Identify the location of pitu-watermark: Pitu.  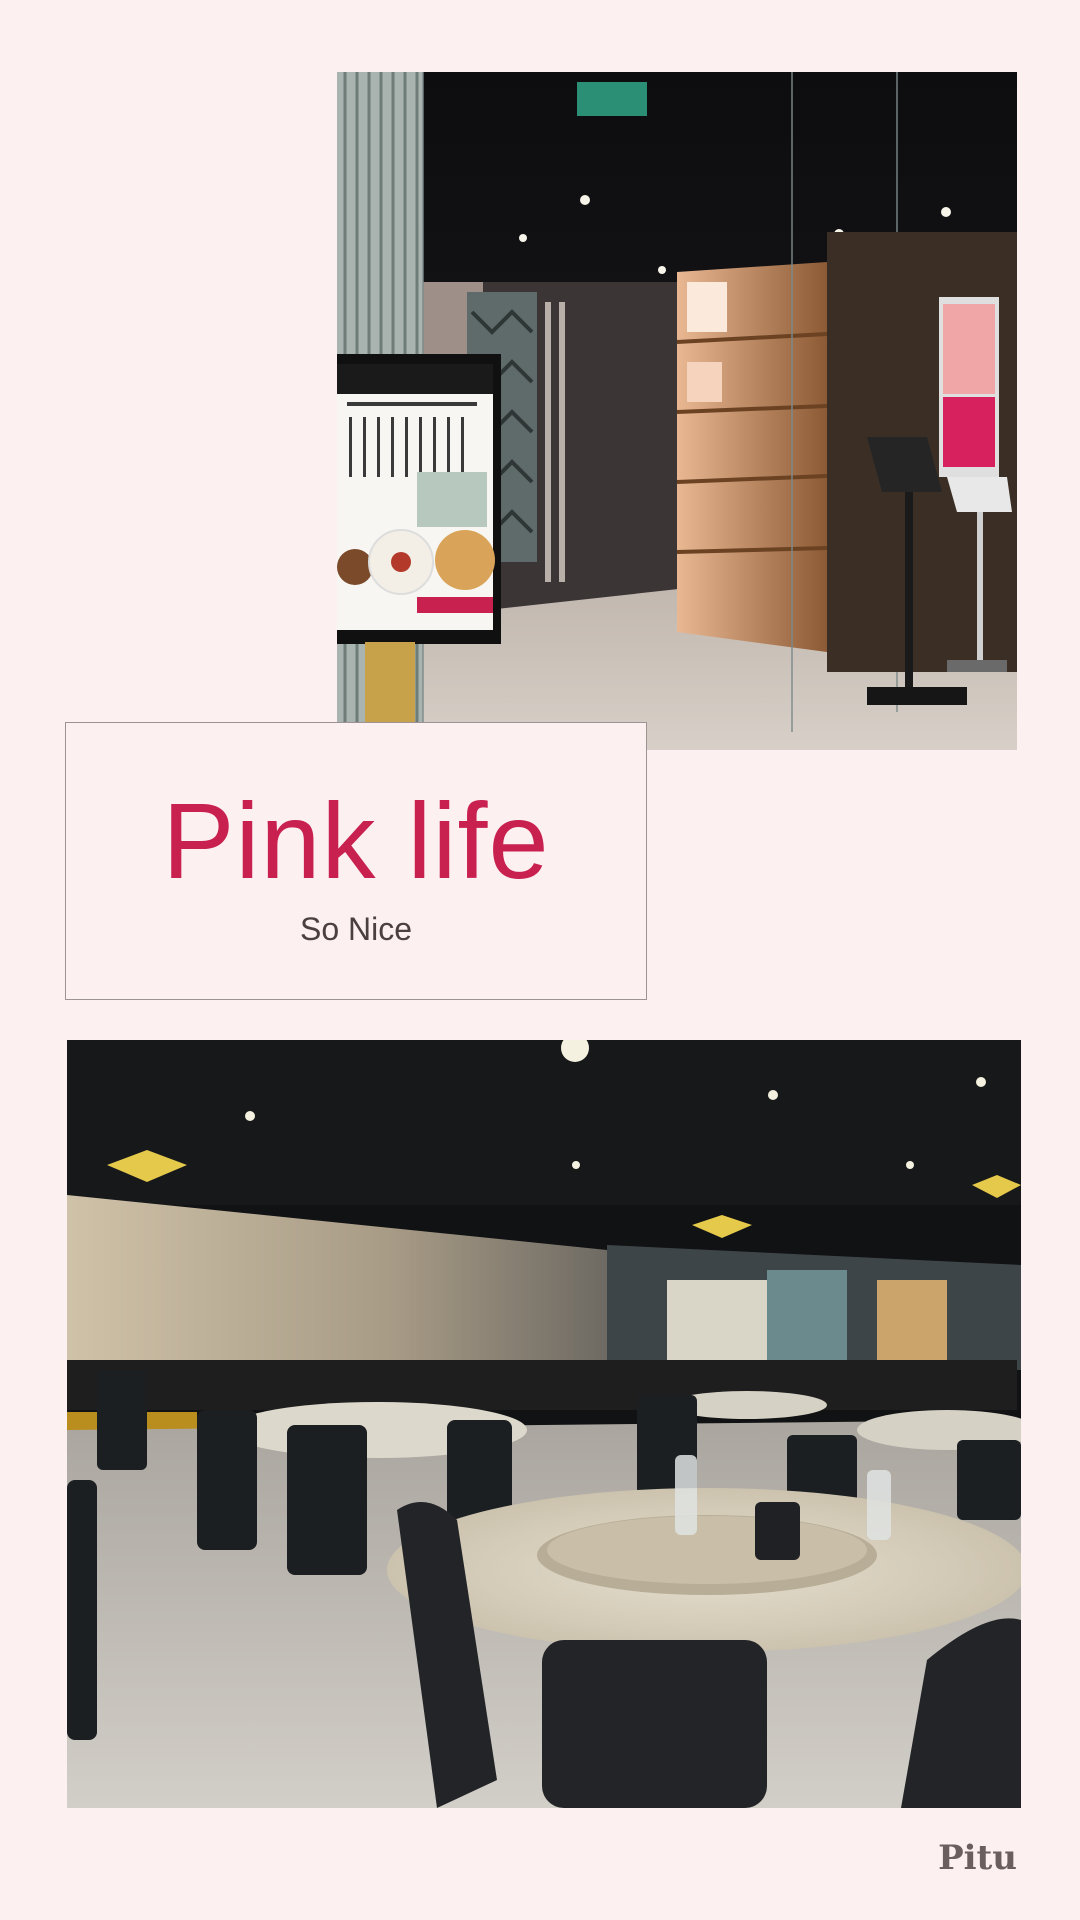
(977, 1858).